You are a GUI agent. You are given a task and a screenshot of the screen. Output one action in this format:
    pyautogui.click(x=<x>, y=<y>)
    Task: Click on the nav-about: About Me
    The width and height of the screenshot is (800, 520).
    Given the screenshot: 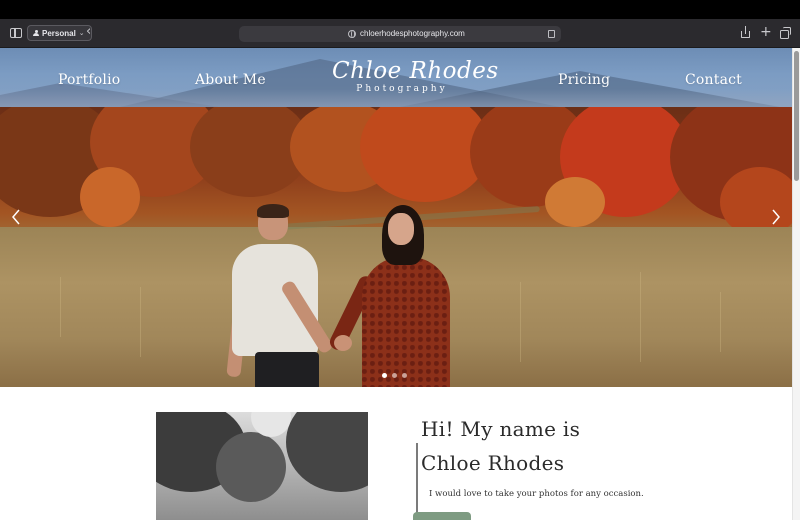 What is the action you would take?
    pyautogui.click(x=230, y=80)
    